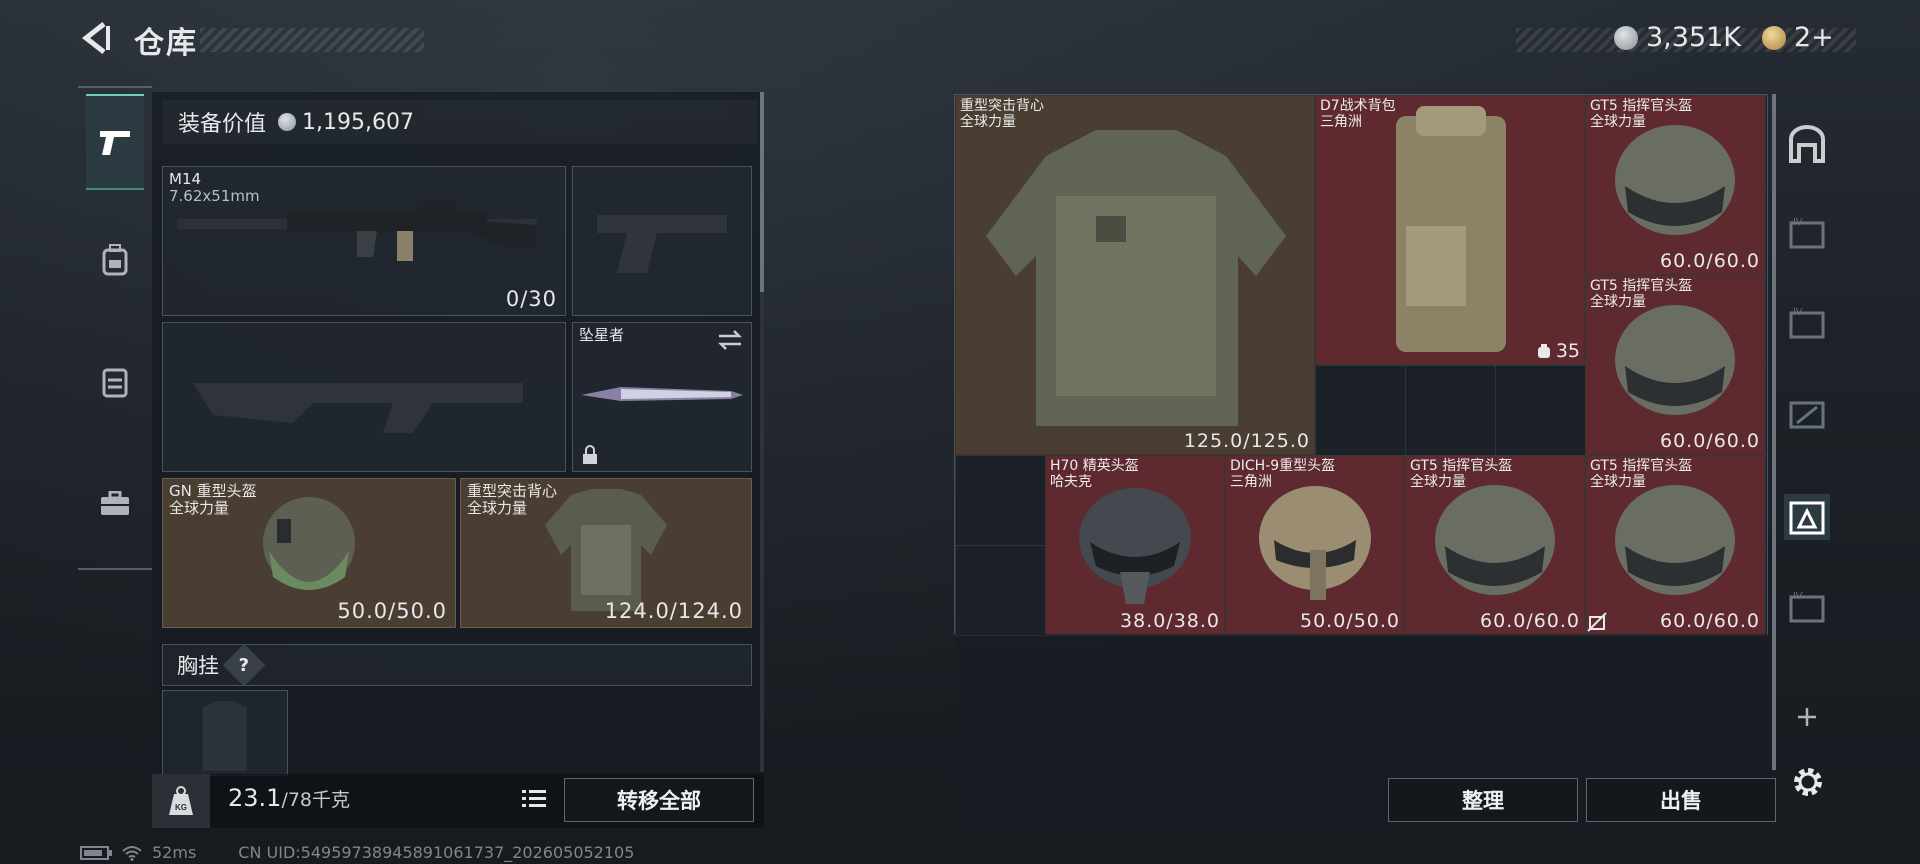 This screenshot has height=864, width=1920. I want to click on chest-rig-label: 胸挂, so click(198, 666).